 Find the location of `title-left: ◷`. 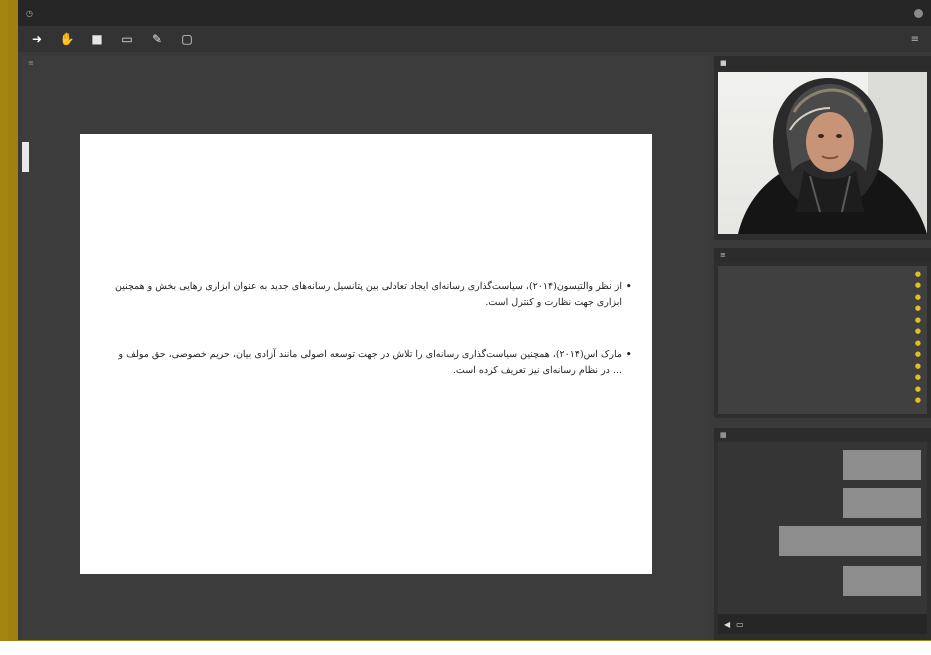

title-left: ◷ is located at coordinates (31, 13).